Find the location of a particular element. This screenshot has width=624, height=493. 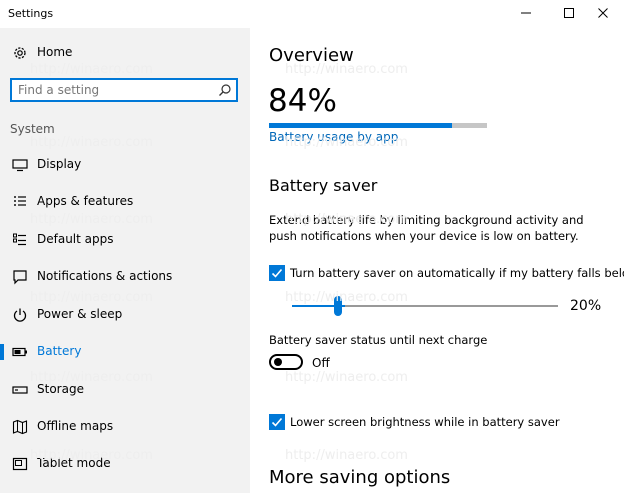

lower-brightness-checkbox is located at coordinates (277, 422).